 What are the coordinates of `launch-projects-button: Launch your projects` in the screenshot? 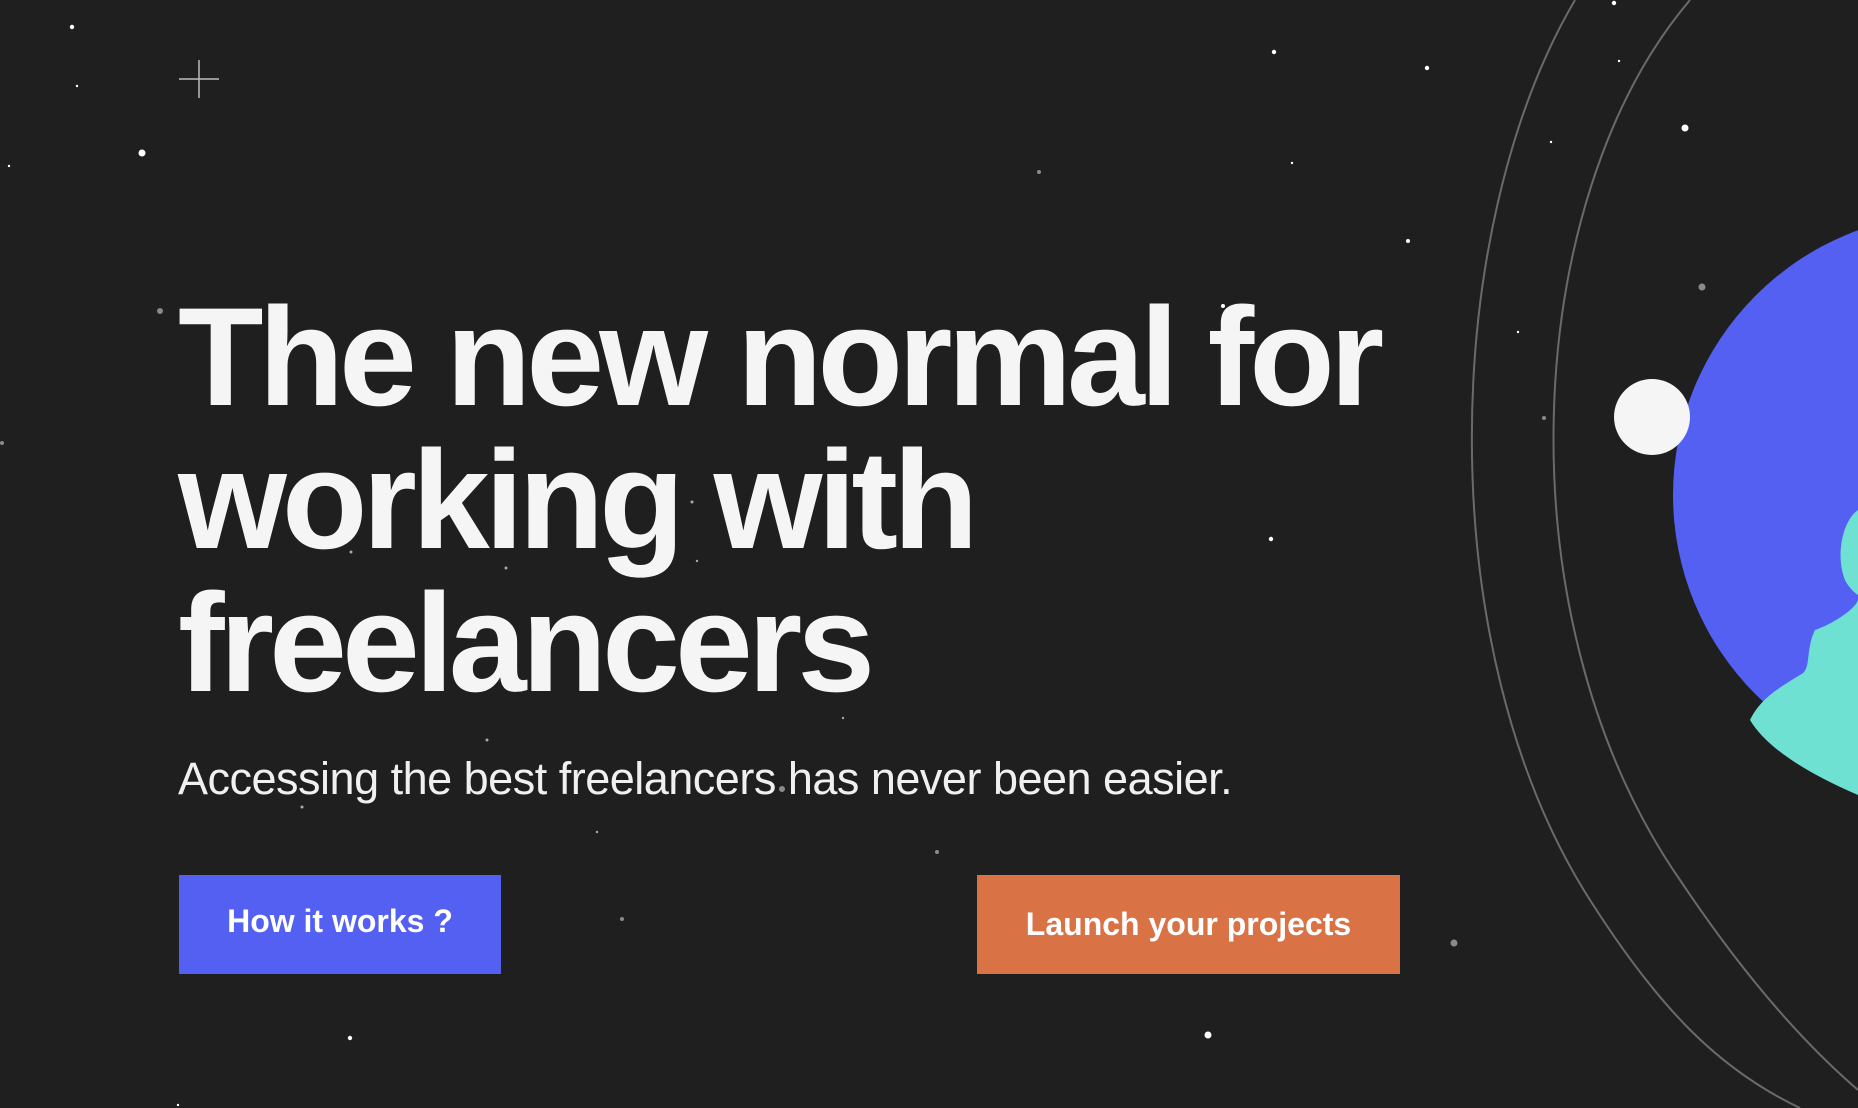 It's located at (1188, 924).